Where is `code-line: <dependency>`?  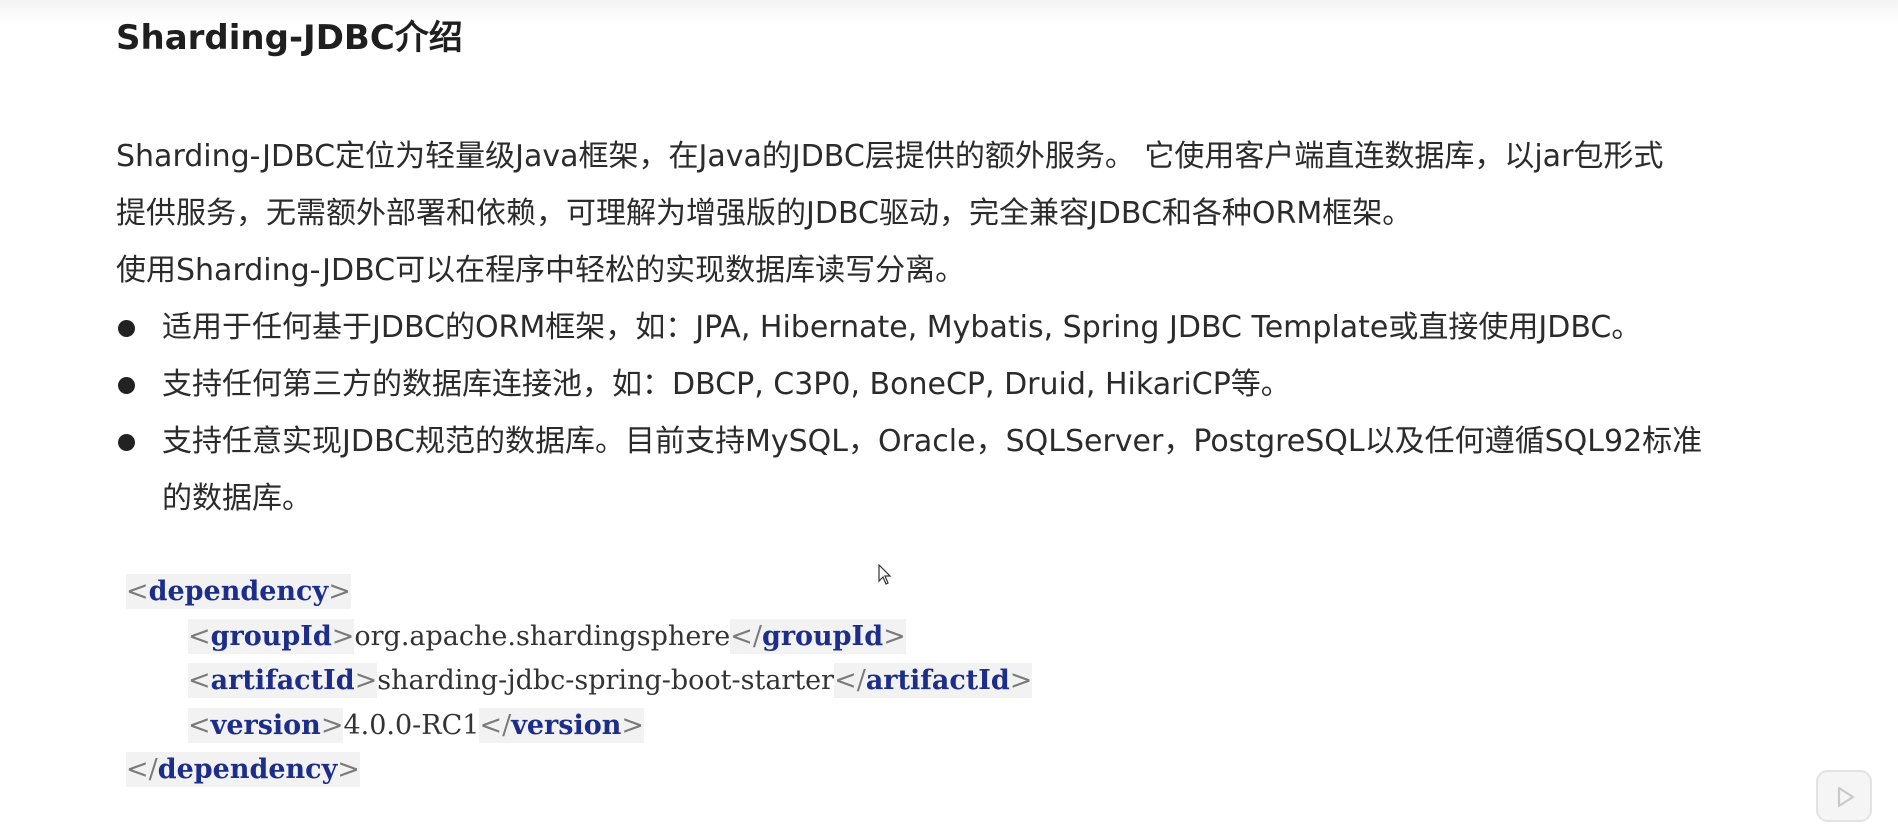
code-line: <dependency> is located at coordinates (238, 591).